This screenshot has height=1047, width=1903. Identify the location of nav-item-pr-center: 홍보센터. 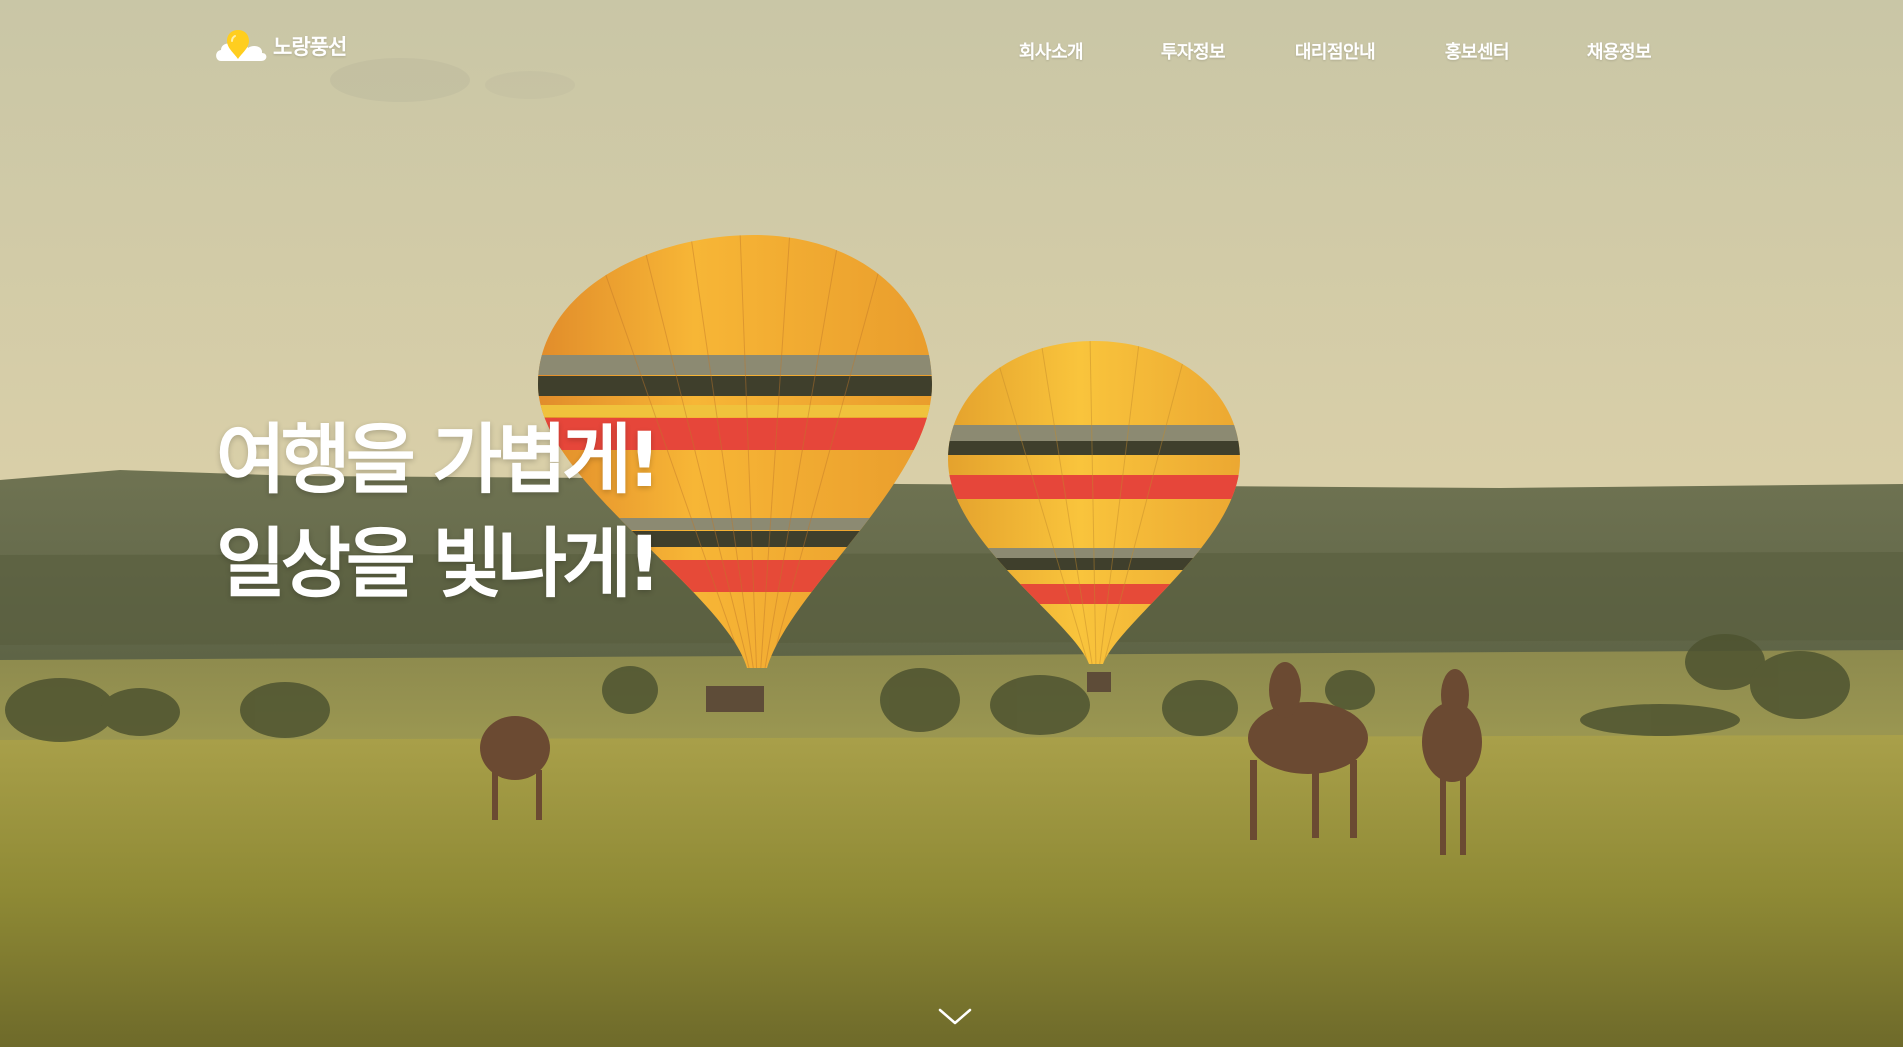
(1477, 51).